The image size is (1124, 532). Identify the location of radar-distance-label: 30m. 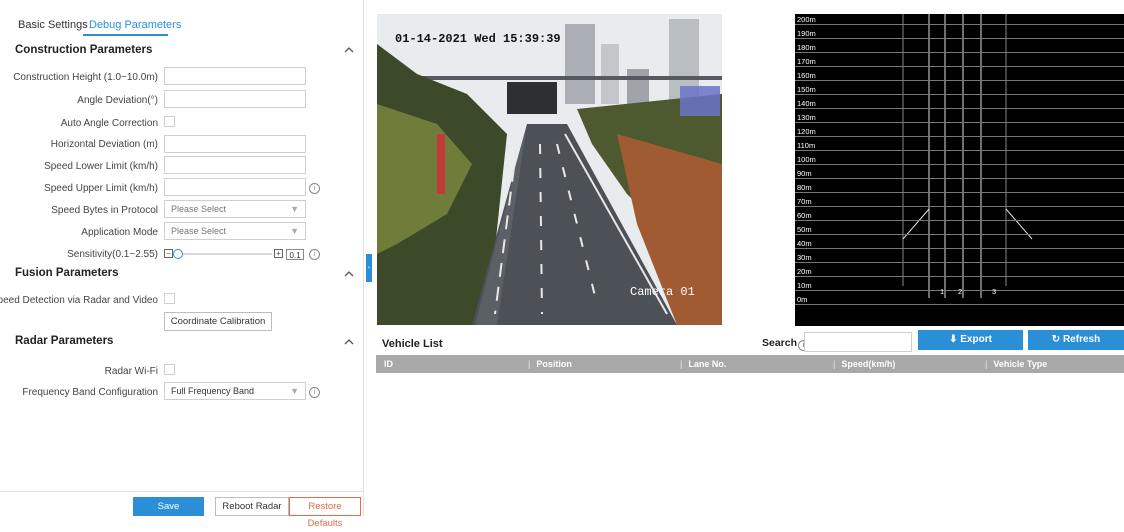
(804, 257).